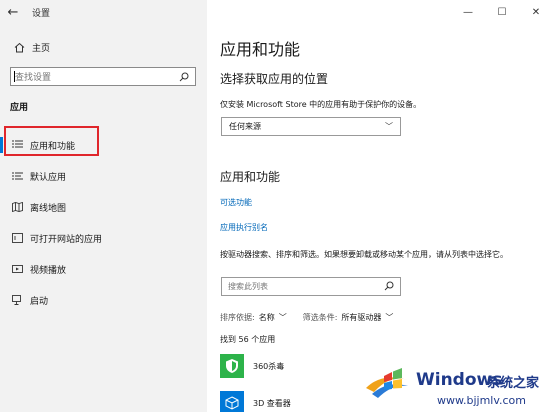  I want to click on sort-dropdown: 排序依据: 名称 ﹀, so click(253, 317).